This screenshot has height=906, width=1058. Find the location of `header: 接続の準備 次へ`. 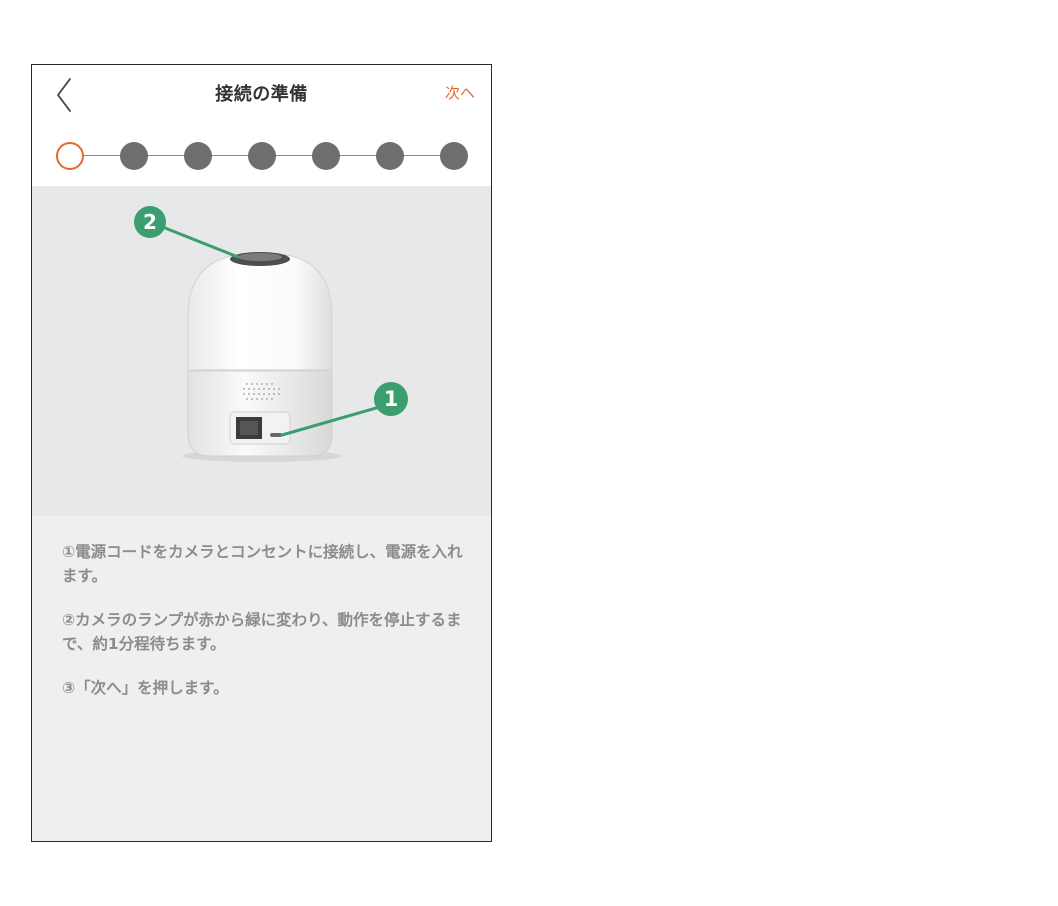

header: 接続の準備 次へ is located at coordinates (261, 125).